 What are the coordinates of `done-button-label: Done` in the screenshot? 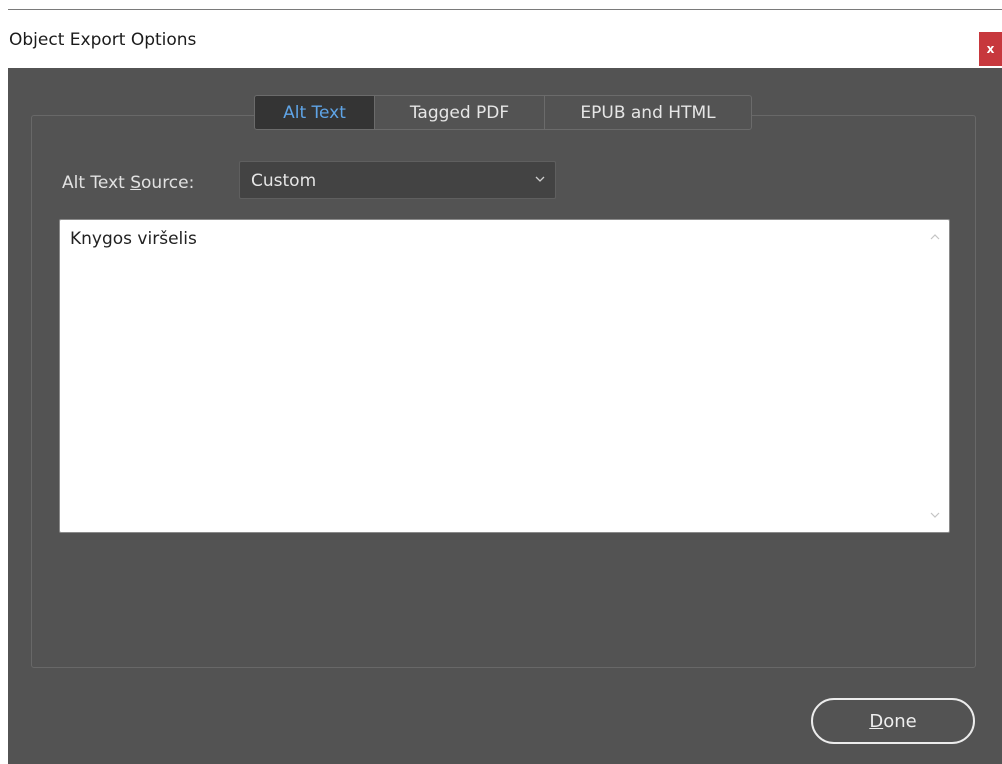 It's located at (892, 721).